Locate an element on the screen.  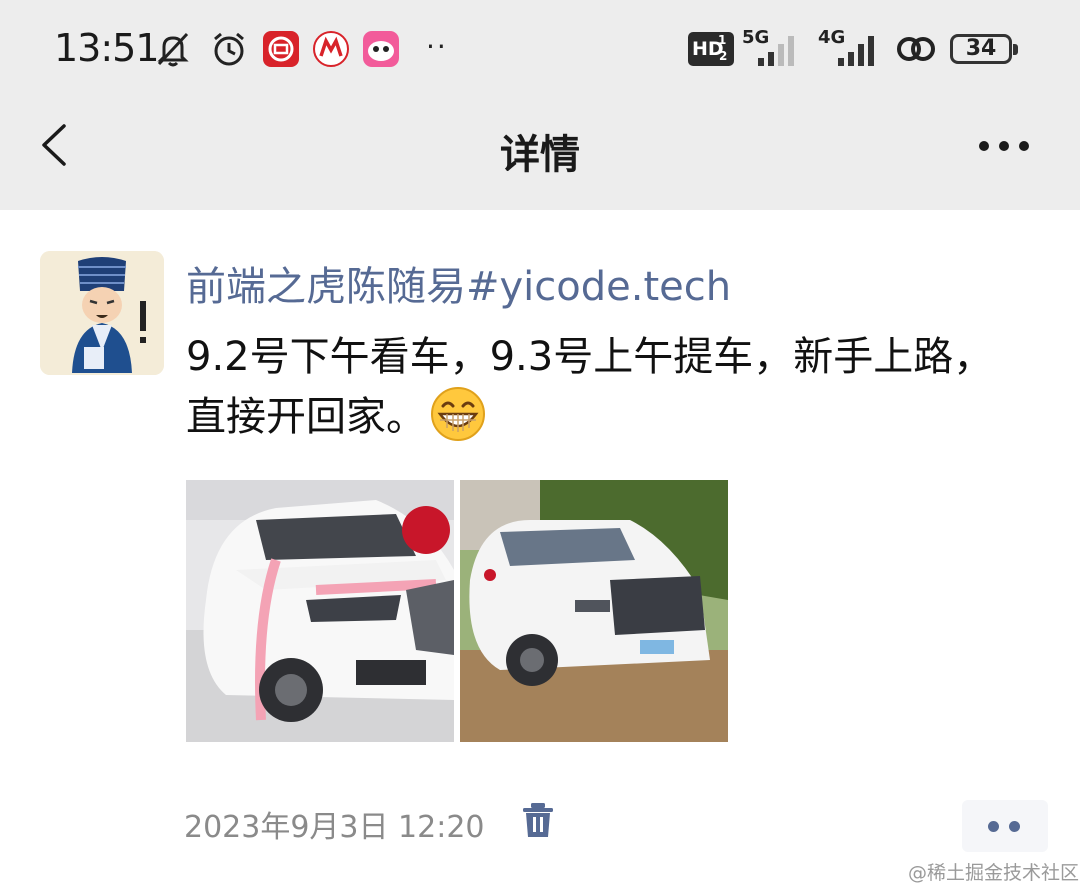
more-options-button is located at coordinates (1004, 146).